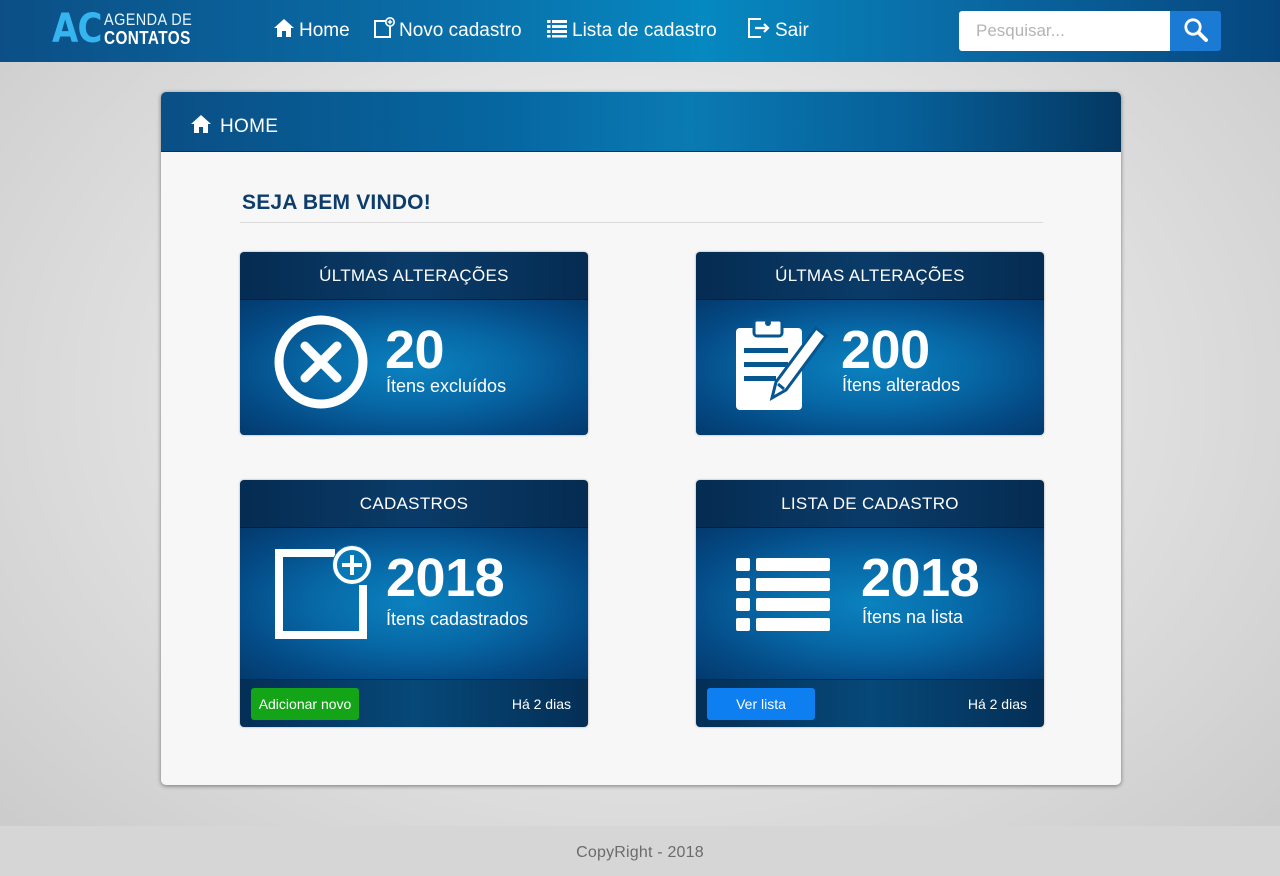 This screenshot has height=876, width=1280. I want to click on card-footer: Ver lista Há 2 dias, so click(870, 703).